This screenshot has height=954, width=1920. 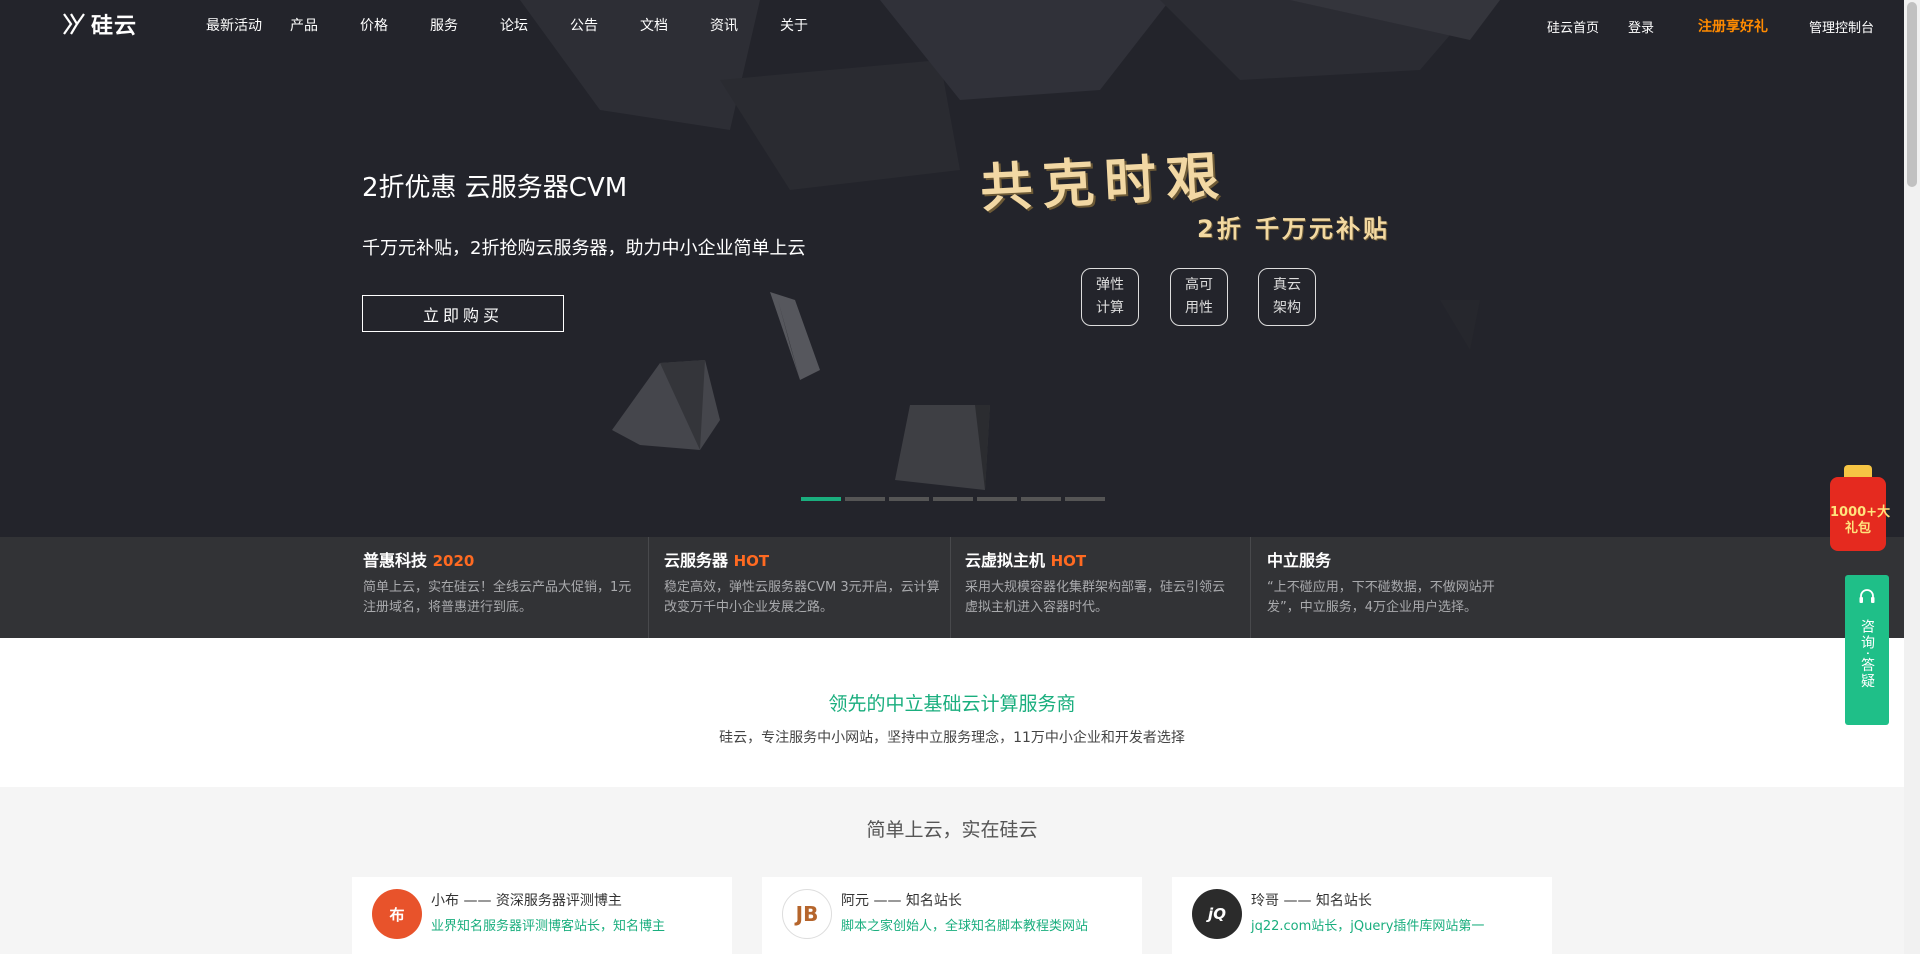 I want to click on nav-item-news: 资讯, so click(x=745, y=25).